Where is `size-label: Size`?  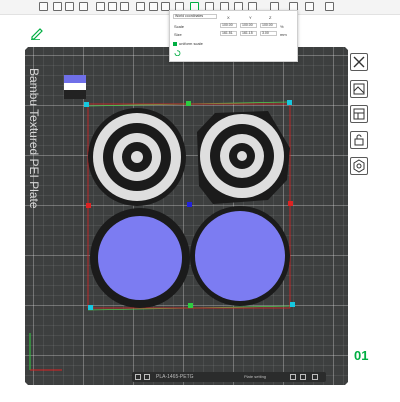 size-label: Size is located at coordinates (178, 34).